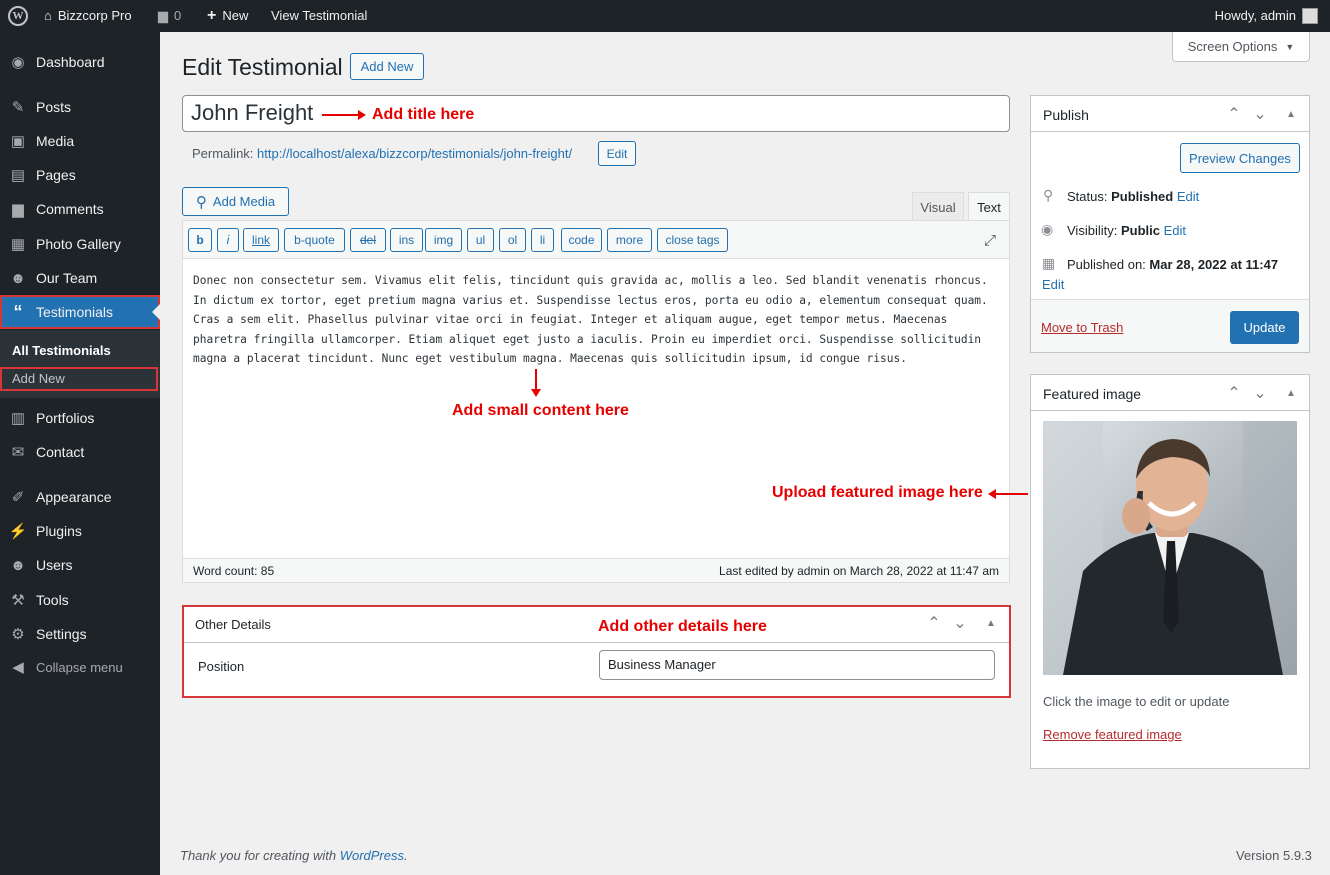  I want to click on tab-text: Text, so click(989, 206).